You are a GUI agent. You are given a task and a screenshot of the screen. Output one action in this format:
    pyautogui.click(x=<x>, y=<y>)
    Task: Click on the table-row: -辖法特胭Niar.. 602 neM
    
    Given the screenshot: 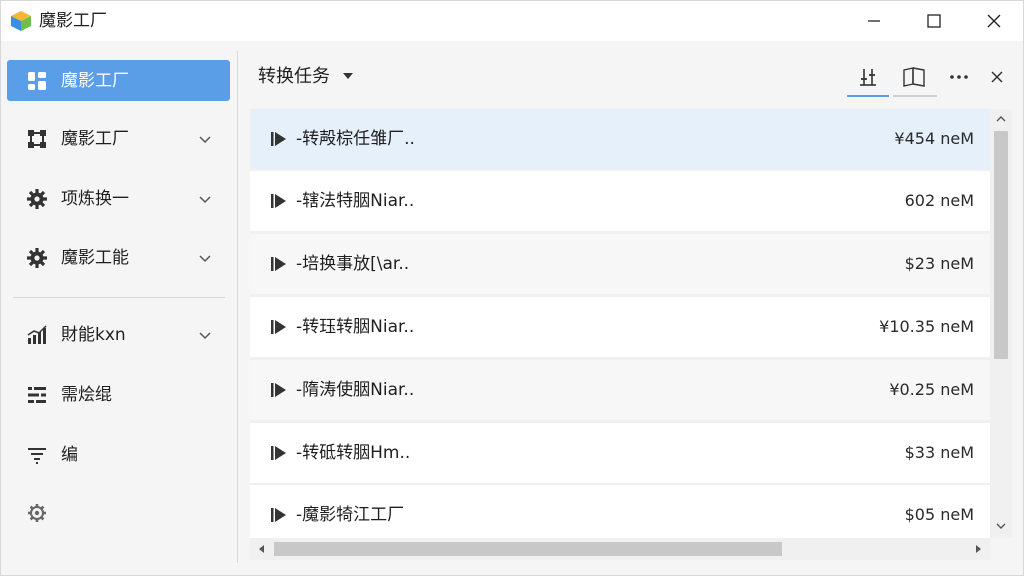 What is the action you would take?
    pyautogui.click(x=620, y=201)
    